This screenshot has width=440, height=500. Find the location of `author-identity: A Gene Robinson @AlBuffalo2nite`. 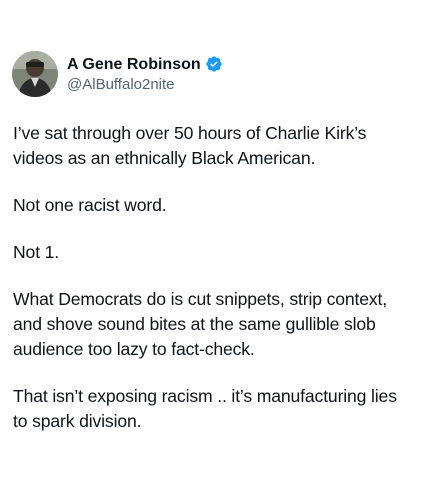

author-identity: A Gene Robinson @AlBuffalo2nite is located at coordinates (145, 74).